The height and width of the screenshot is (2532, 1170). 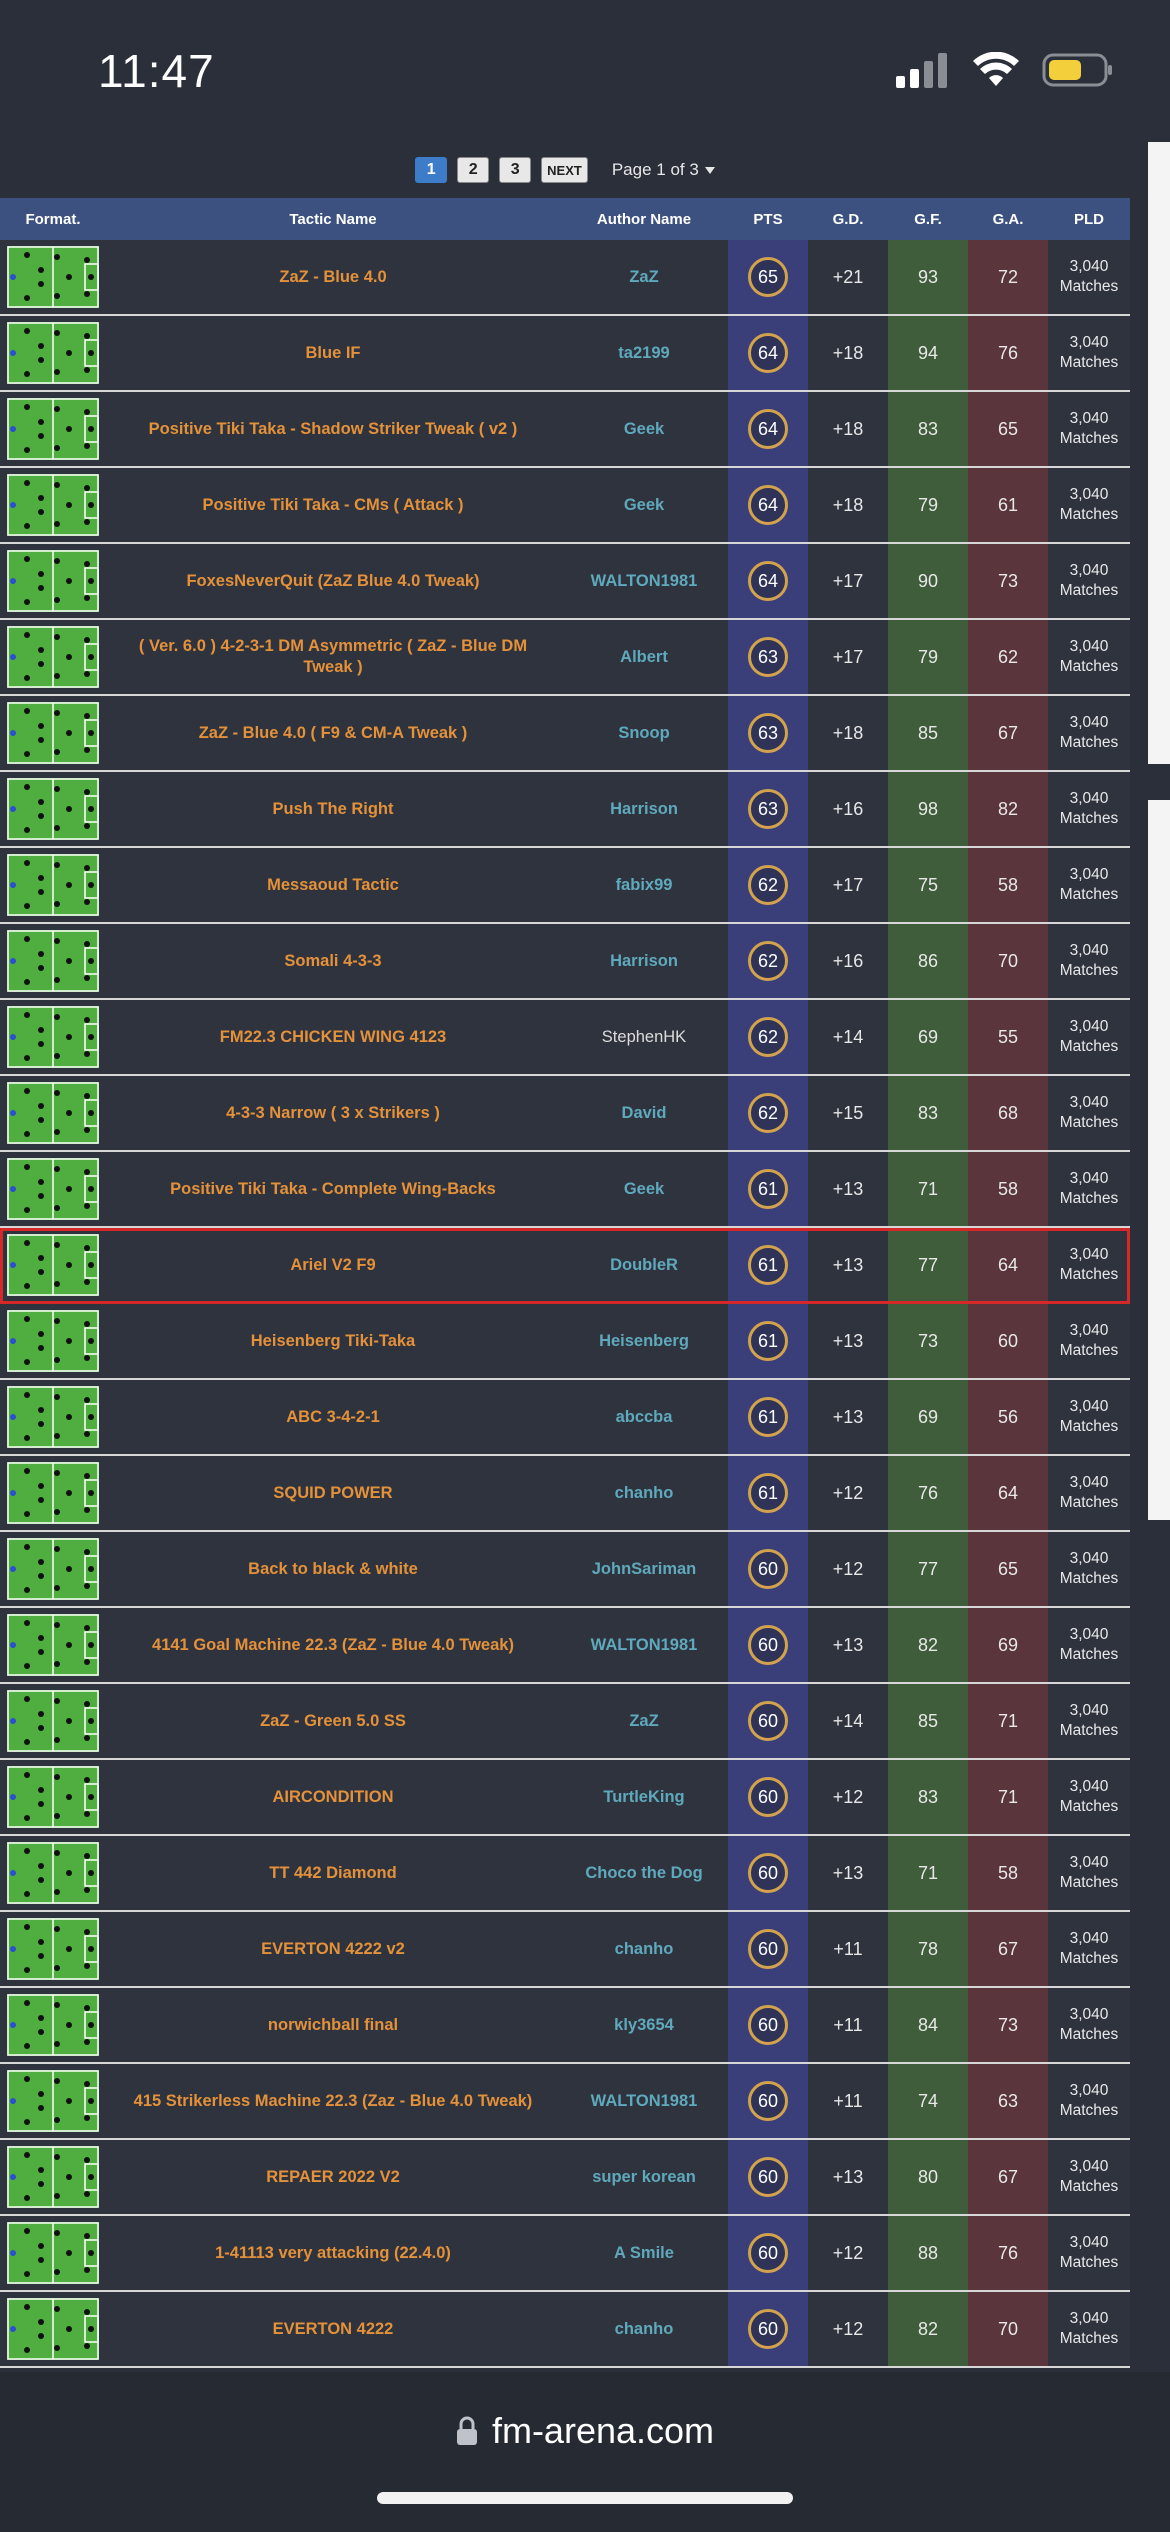 What do you see at coordinates (644, 657) in the screenshot?
I see `author-name-link: Albert` at bounding box center [644, 657].